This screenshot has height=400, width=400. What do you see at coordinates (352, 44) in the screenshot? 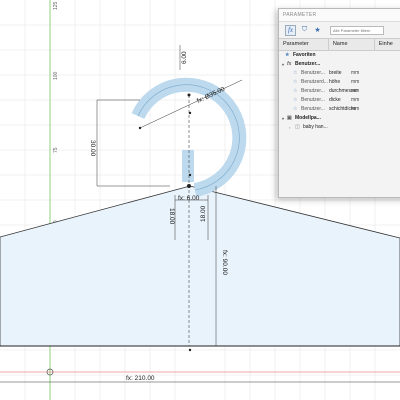
I see `column-name: Name` at bounding box center [352, 44].